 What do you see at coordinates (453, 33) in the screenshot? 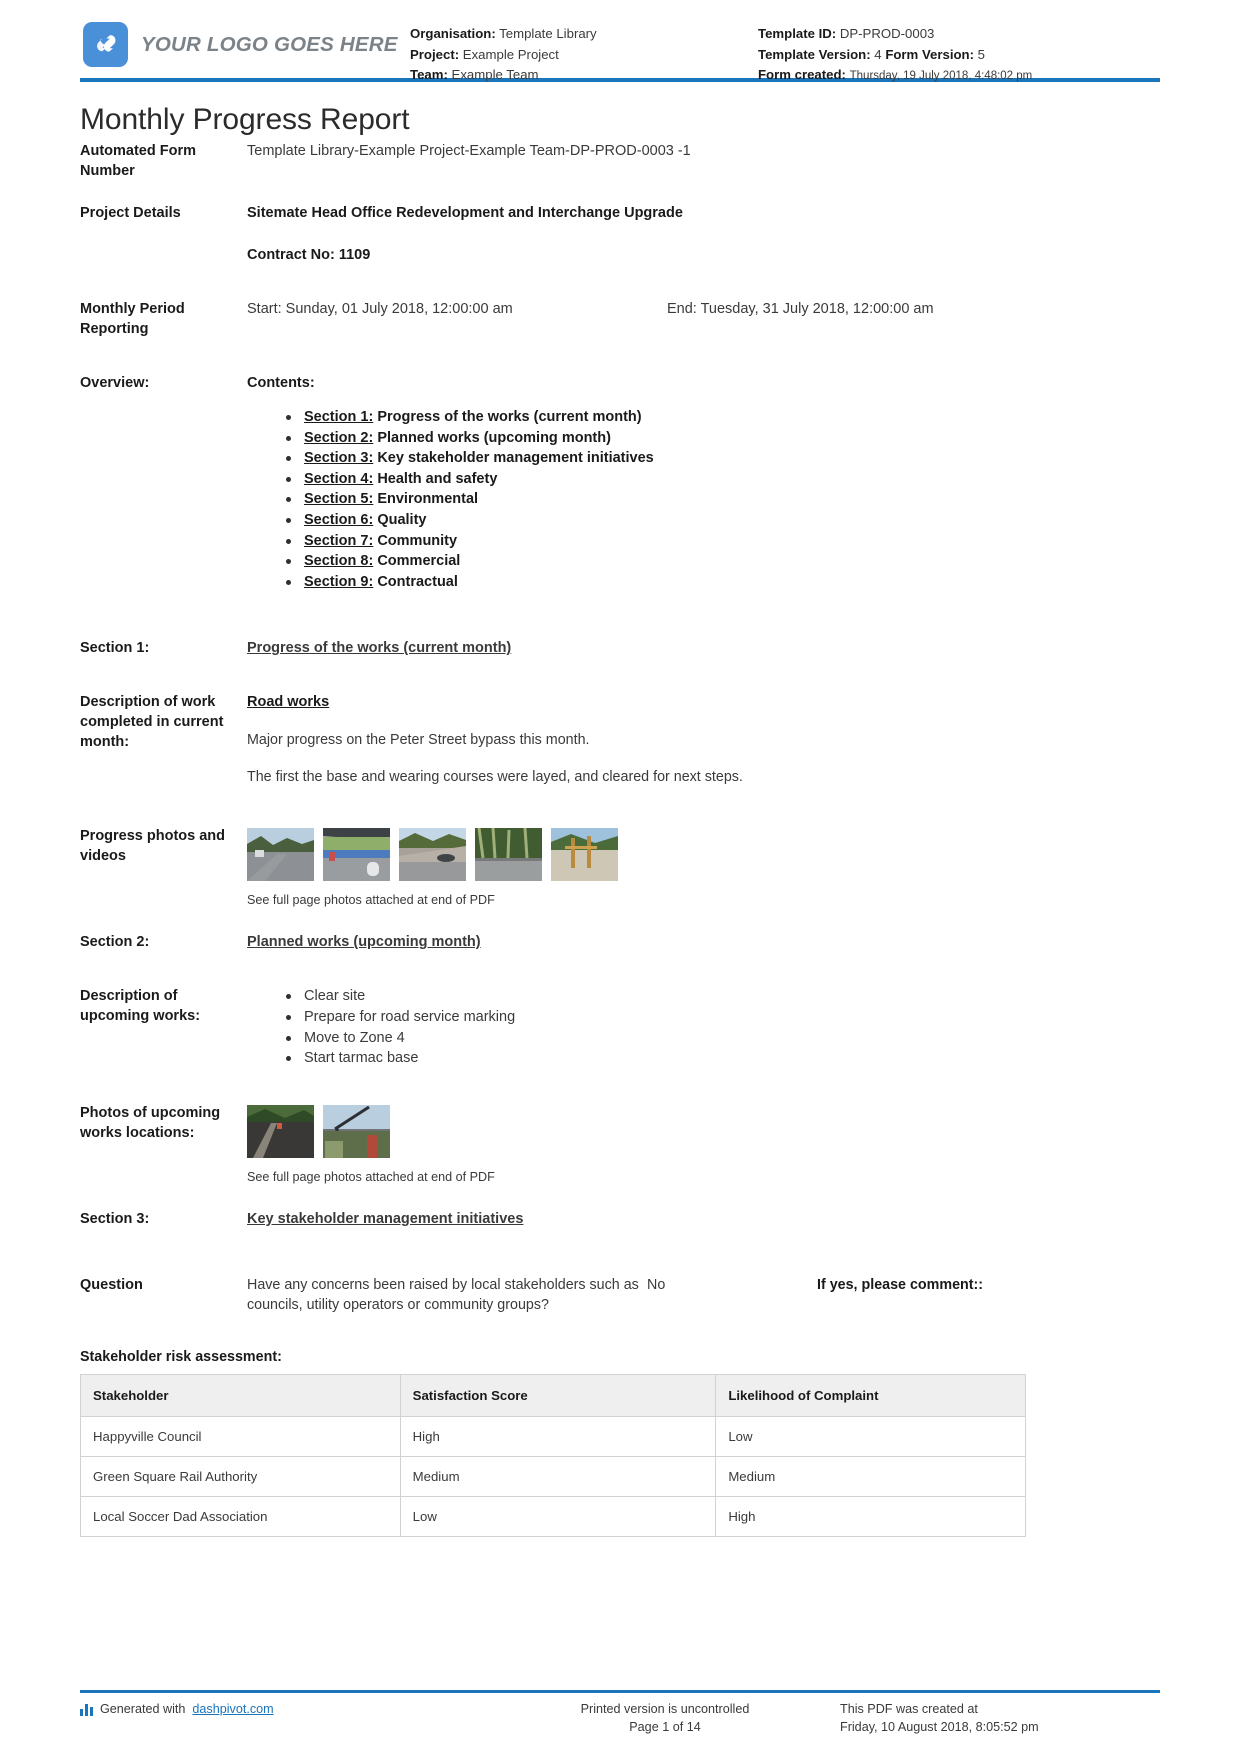
I see `organisation-label: Organisation:` at bounding box center [453, 33].